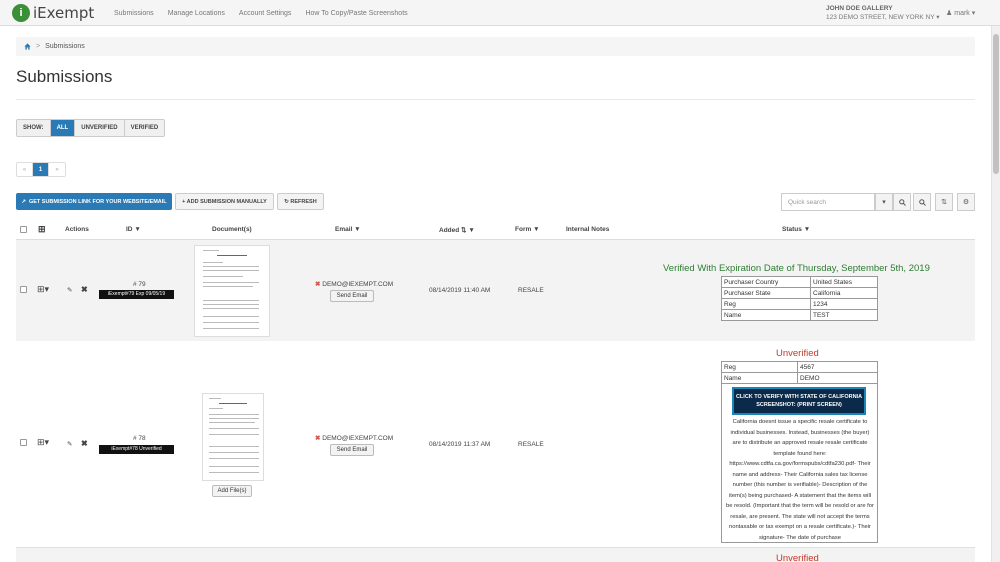 The width and height of the screenshot is (1000, 562). I want to click on gear-icon: ⚙, so click(966, 202).